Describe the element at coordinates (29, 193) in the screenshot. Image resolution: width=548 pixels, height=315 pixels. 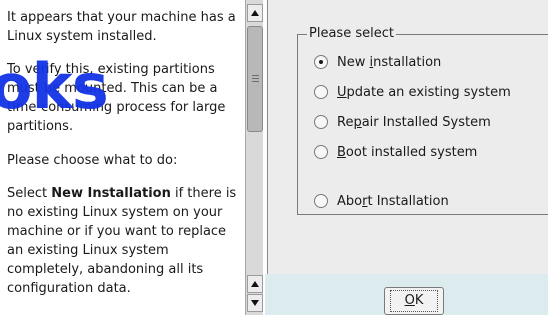
I see `help-paragraph-4-pre: Select` at that location.